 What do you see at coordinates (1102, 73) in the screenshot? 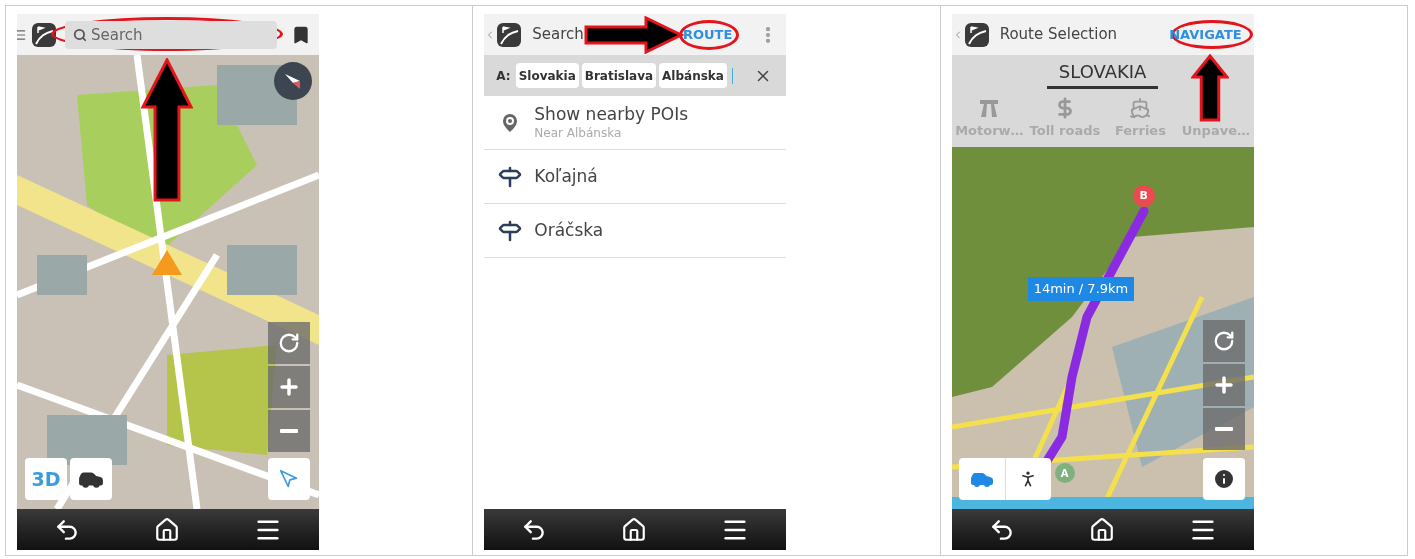
I see `country-tab: SLOVAKIA` at bounding box center [1102, 73].